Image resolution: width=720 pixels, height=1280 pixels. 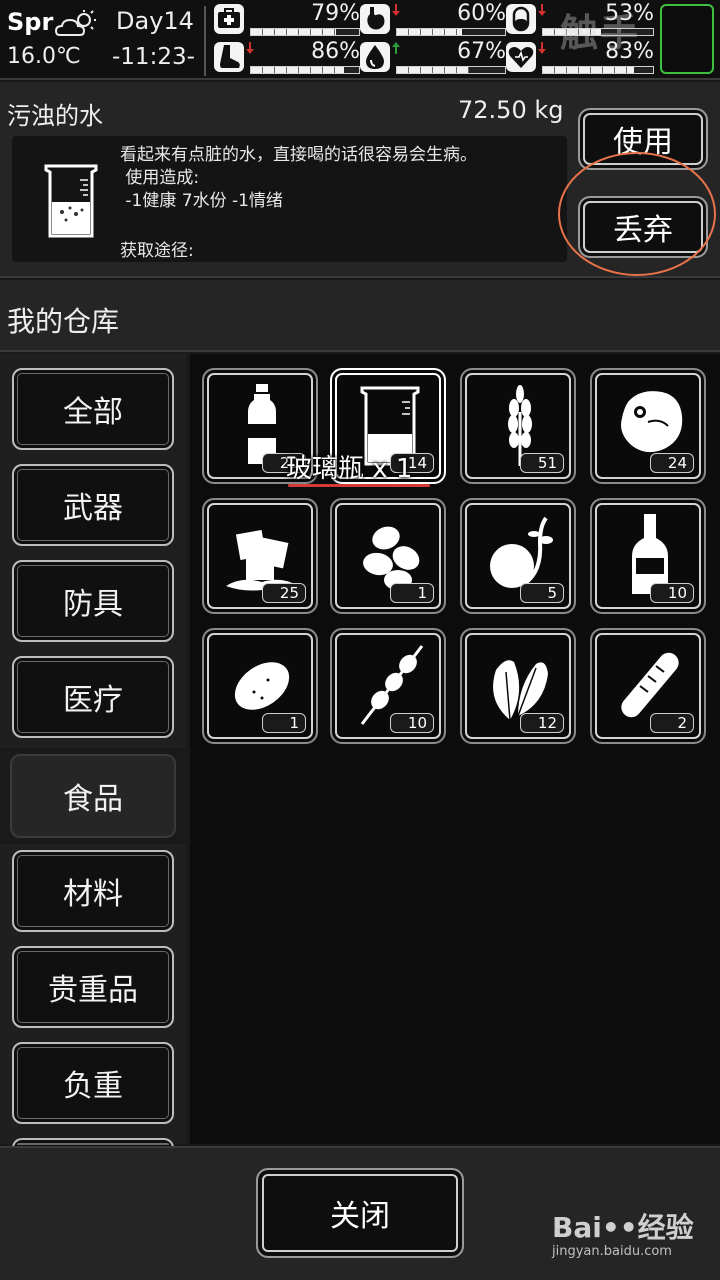 I want to click on baidu-watermark-url: jingyan.baidu.com, so click(x=612, y=1251).